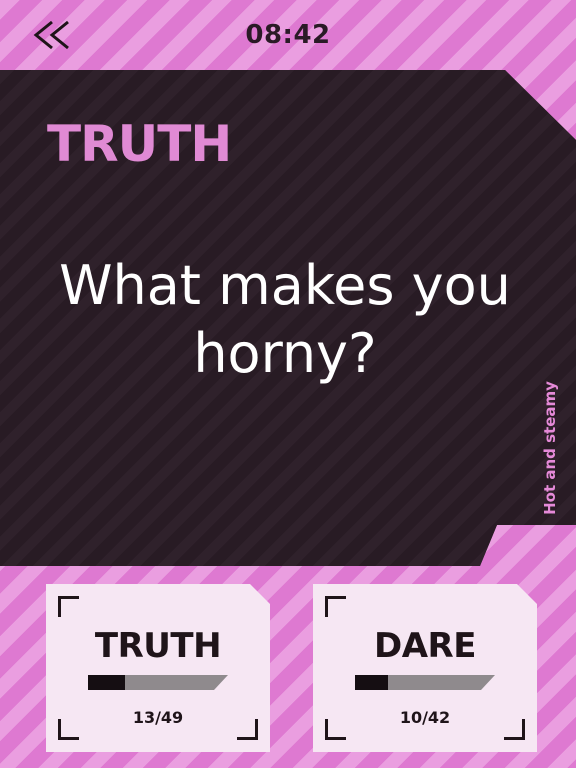  I want to click on double-chevron-left-icon, so click(51, 35).